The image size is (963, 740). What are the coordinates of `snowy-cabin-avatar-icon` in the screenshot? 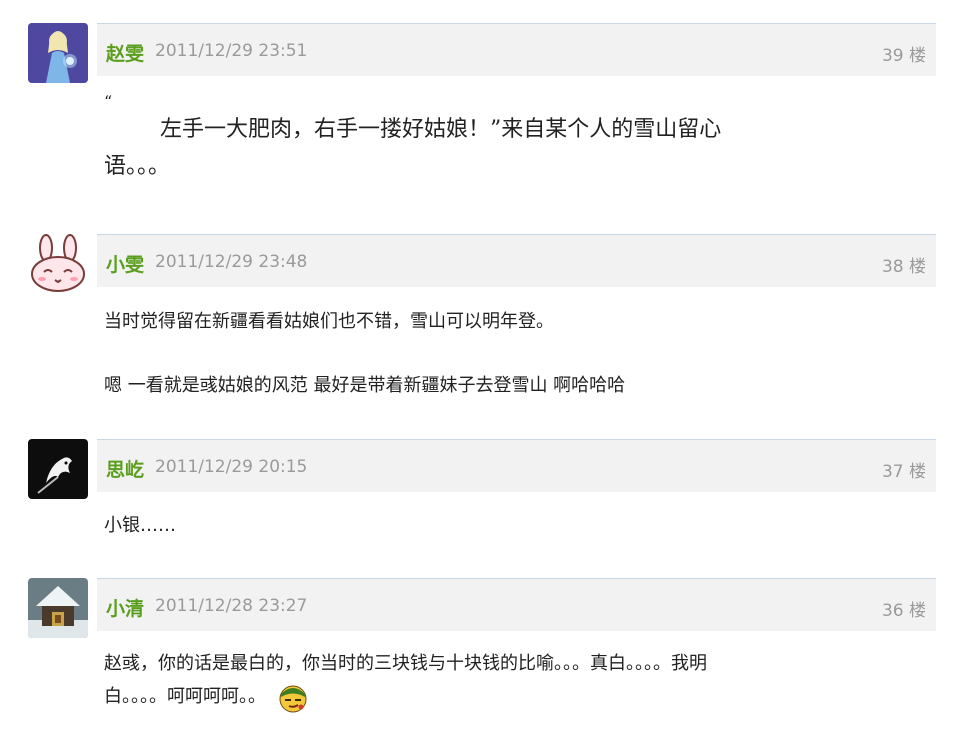 It's located at (58, 608).